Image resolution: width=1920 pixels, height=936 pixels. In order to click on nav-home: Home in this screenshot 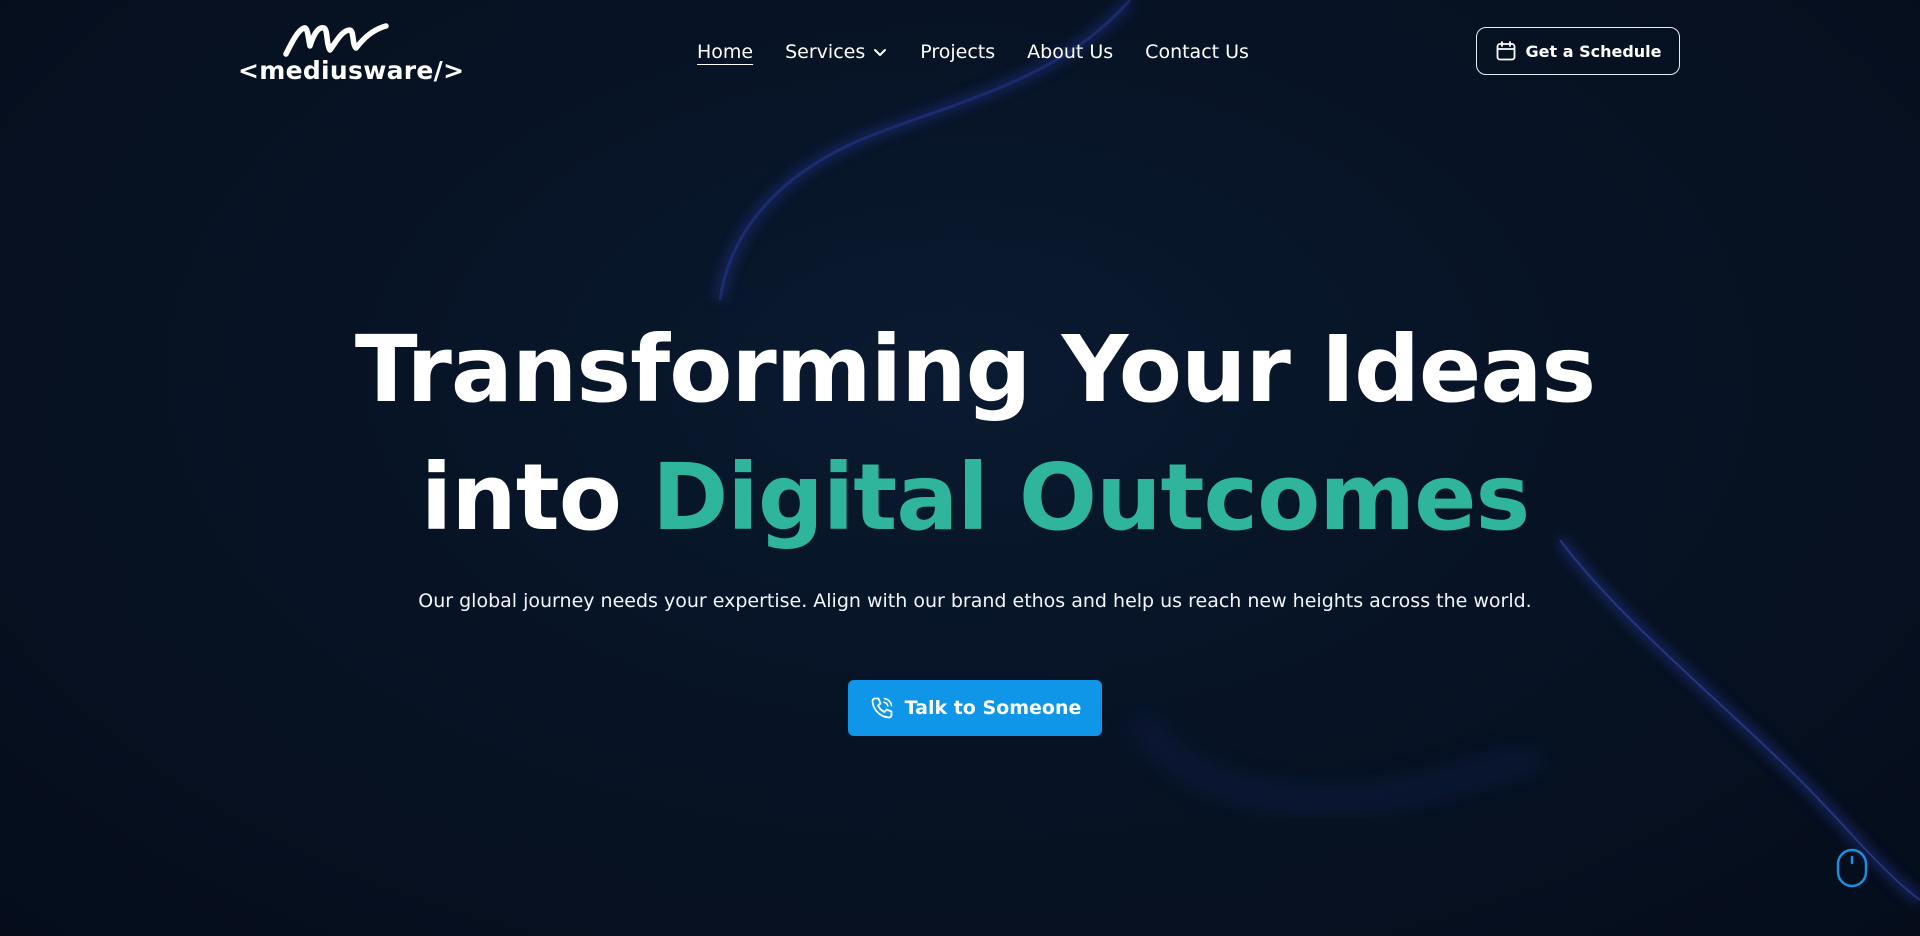, I will do `click(725, 52)`.